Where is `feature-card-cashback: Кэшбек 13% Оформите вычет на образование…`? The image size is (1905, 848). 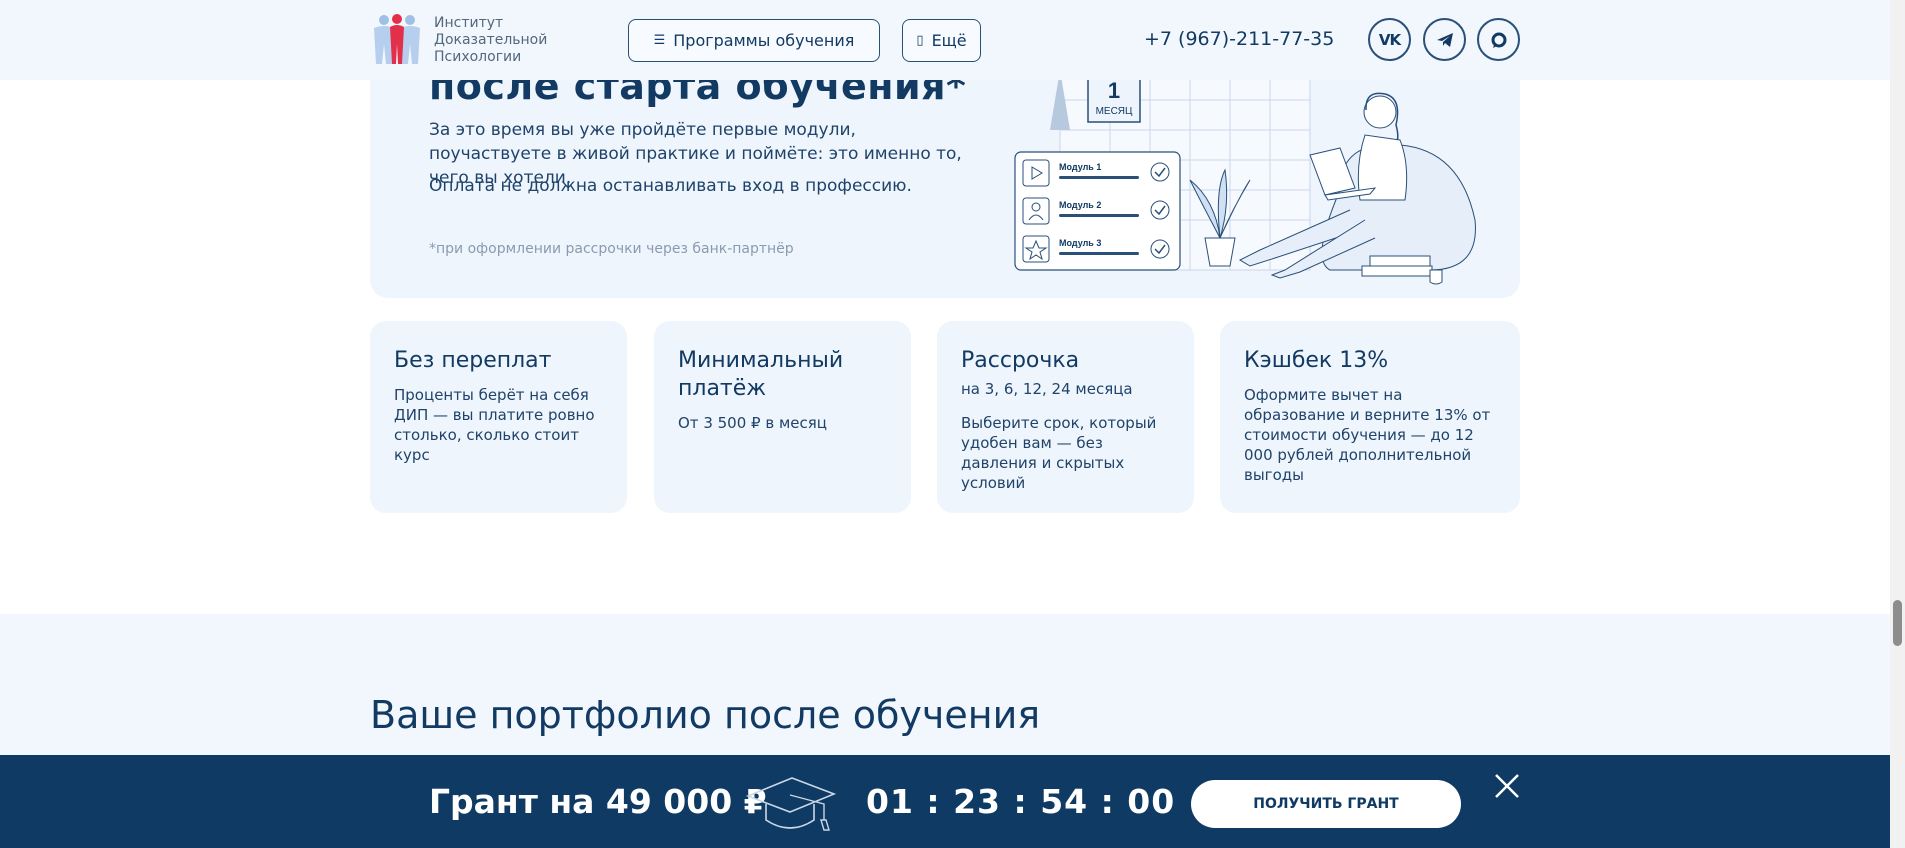 feature-card-cashback: Кэшбек 13% Оформите вычет на образование… is located at coordinates (1370, 417).